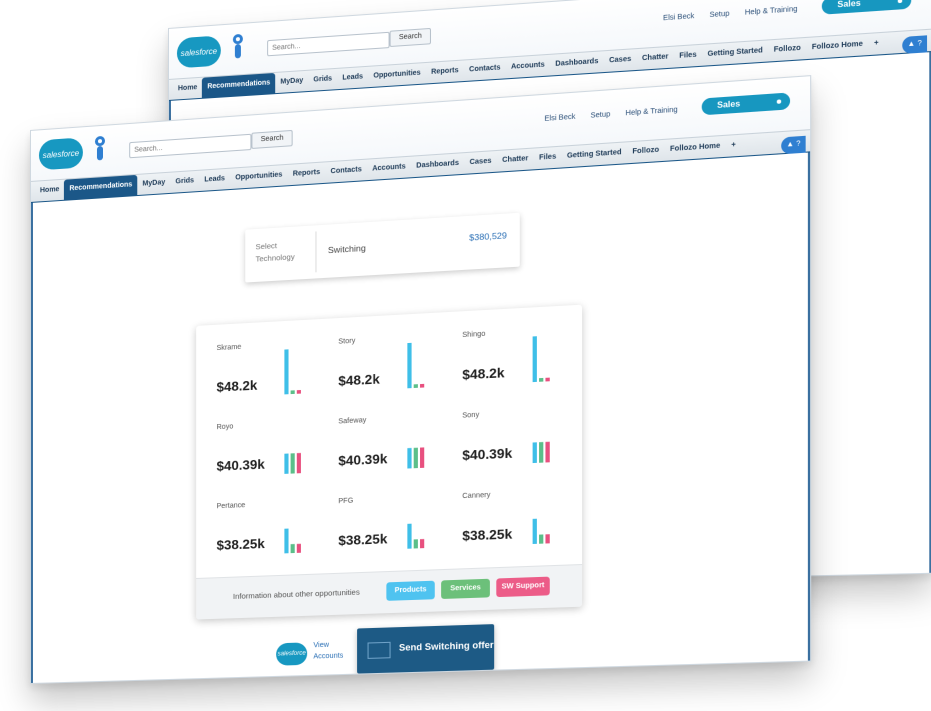 The width and height of the screenshot is (931, 711). Describe the element at coordinates (487, 535) in the screenshot. I see `opportunity-value: $38.25k` at that location.